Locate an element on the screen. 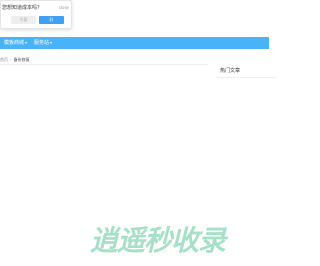 The image size is (320, 266). nav-item-service-station: 服务站 is located at coordinates (43, 43).